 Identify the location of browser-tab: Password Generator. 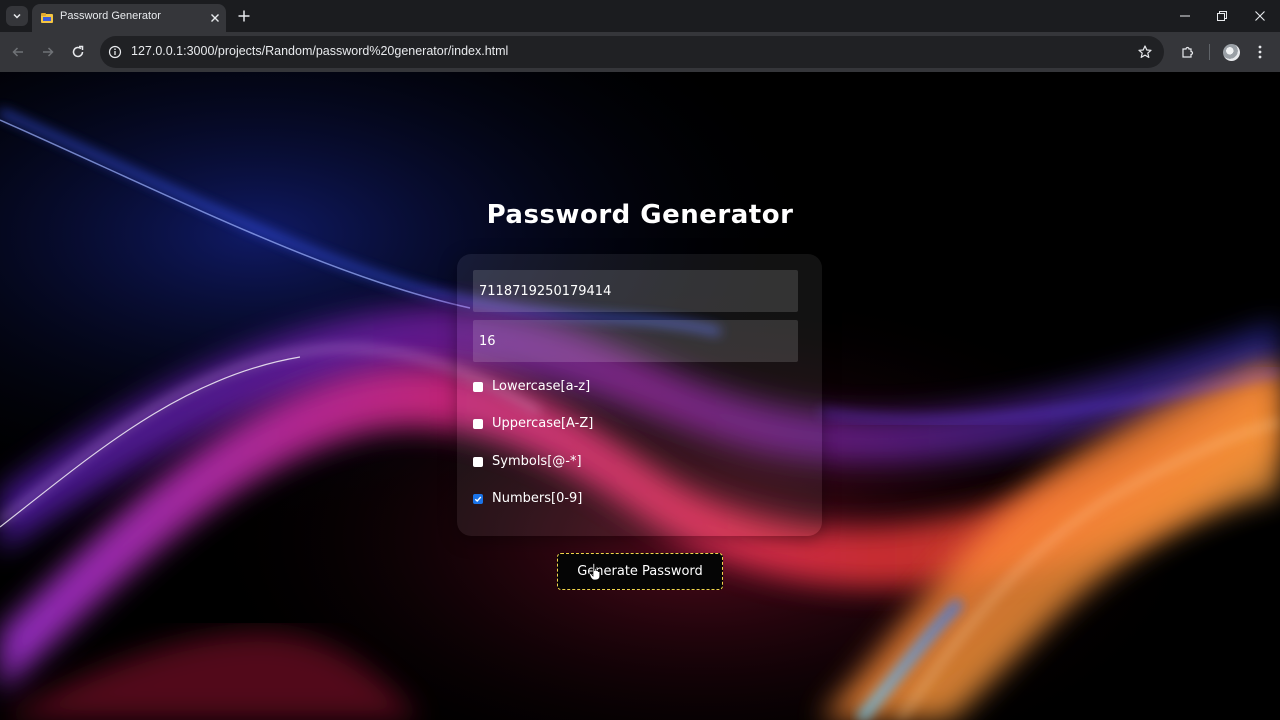
(129, 18).